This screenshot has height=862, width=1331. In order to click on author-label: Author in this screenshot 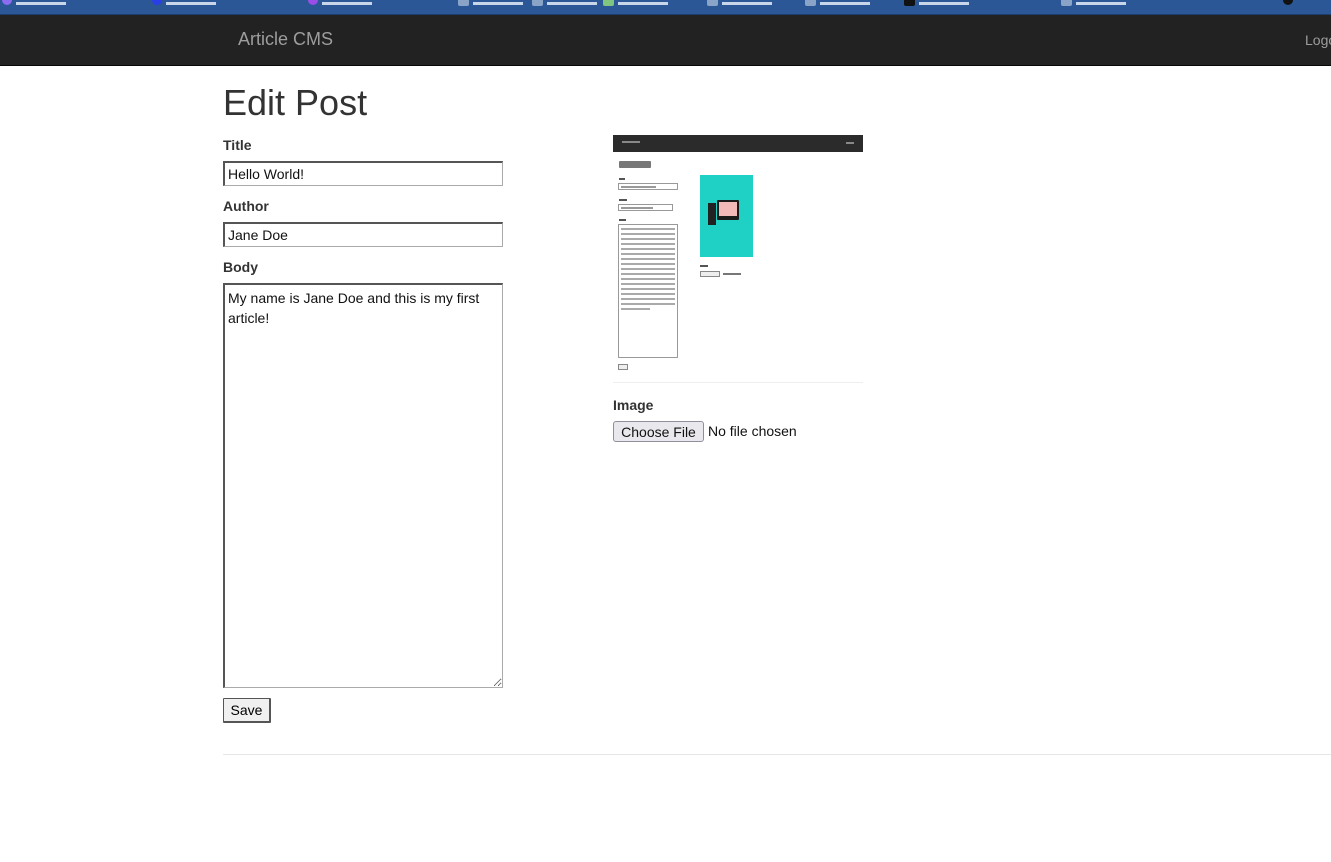, I will do `click(246, 206)`.